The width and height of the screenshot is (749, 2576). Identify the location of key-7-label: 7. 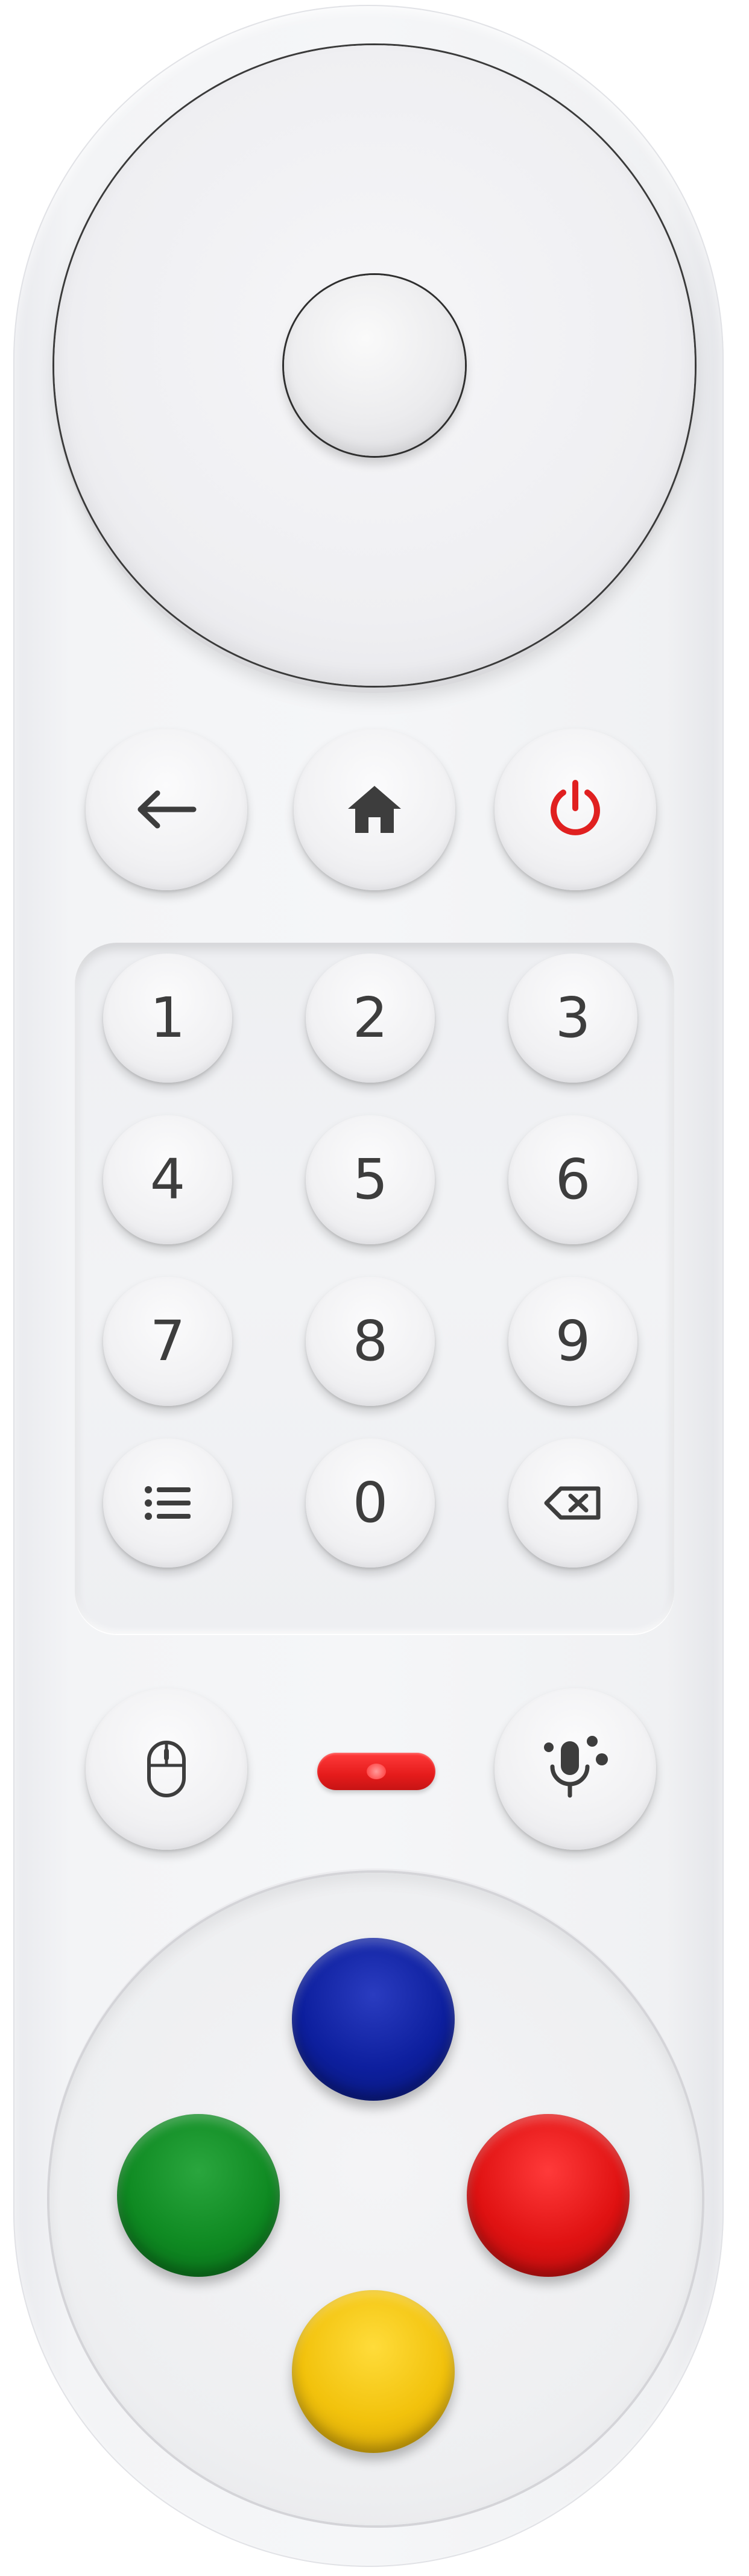
(168, 1341).